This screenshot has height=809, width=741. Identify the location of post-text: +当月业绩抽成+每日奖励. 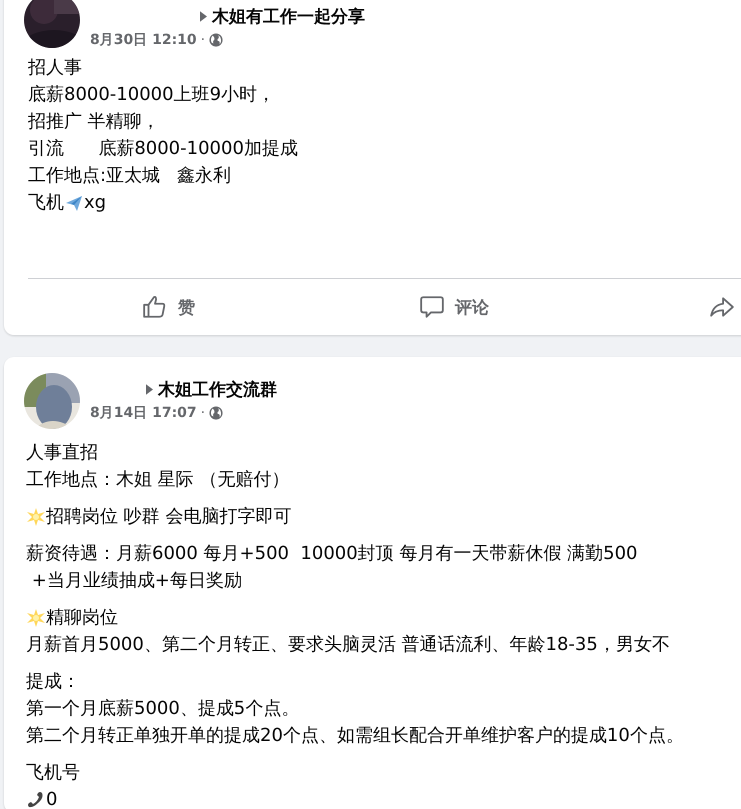
(136, 581).